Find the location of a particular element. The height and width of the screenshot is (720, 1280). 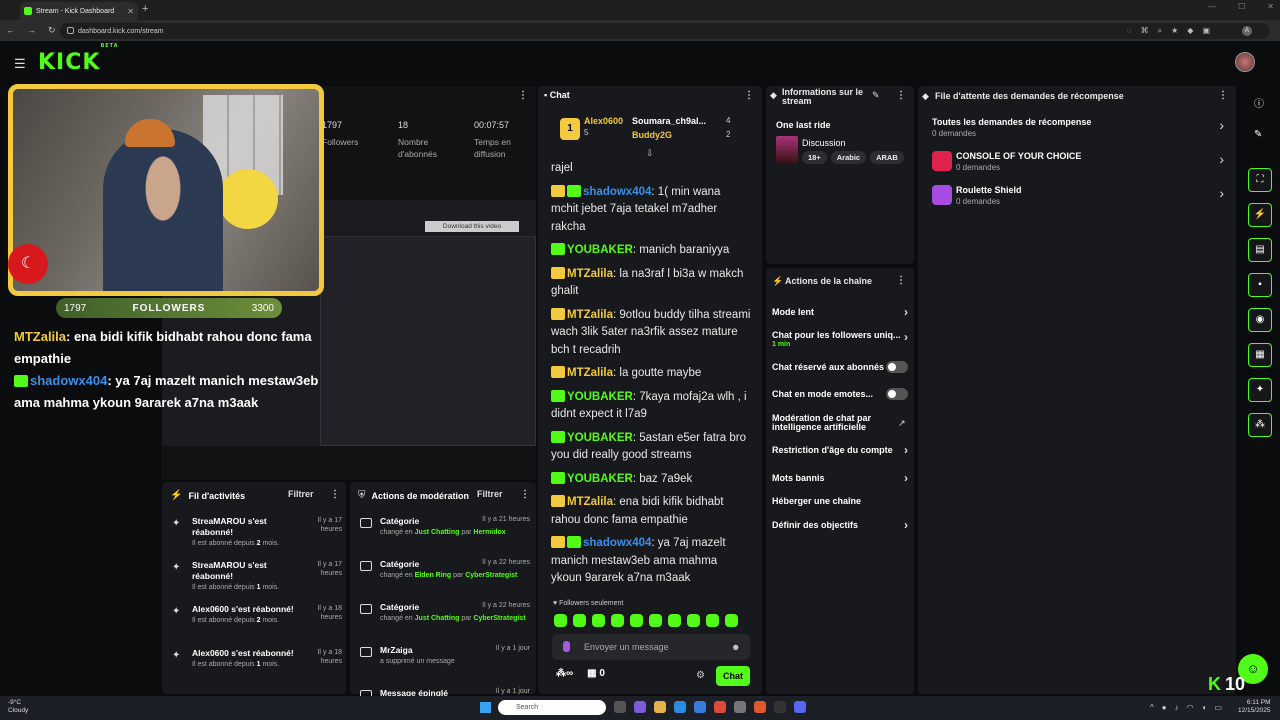

puzzle-icon: ▣ is located at coordinates (1206, 31).